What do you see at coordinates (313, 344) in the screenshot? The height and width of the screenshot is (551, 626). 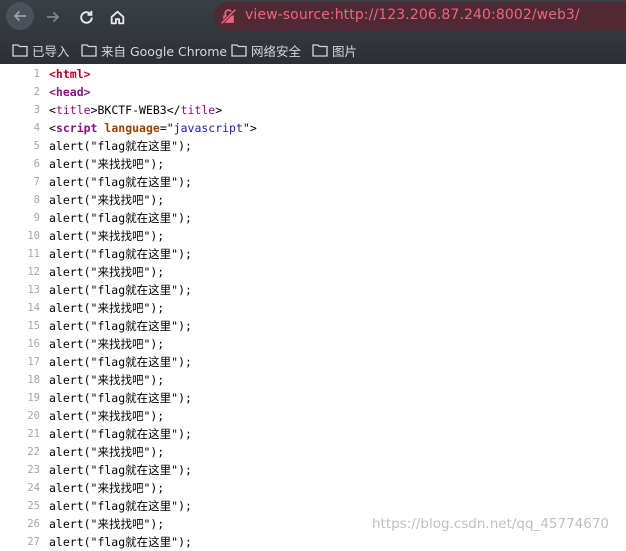 I see `source-line: 16 alert("来找找吧");` at bounding box center [313, 344].